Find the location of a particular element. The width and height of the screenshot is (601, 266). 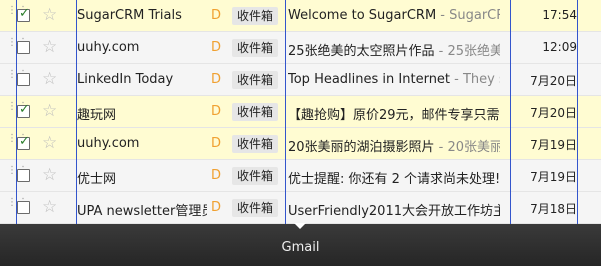

email-subject-line: 【趣抢购】原价29元，邮件专享只需 is located at coordinates (394, 113).